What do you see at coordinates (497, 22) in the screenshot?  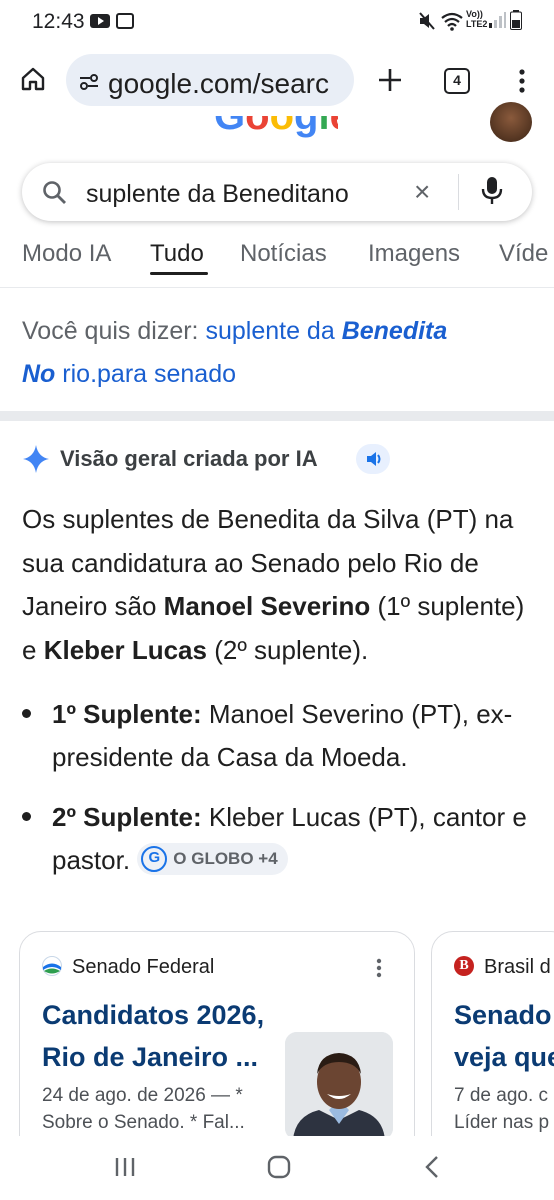 I see `signal-icon` at bounding box center [497, 22].